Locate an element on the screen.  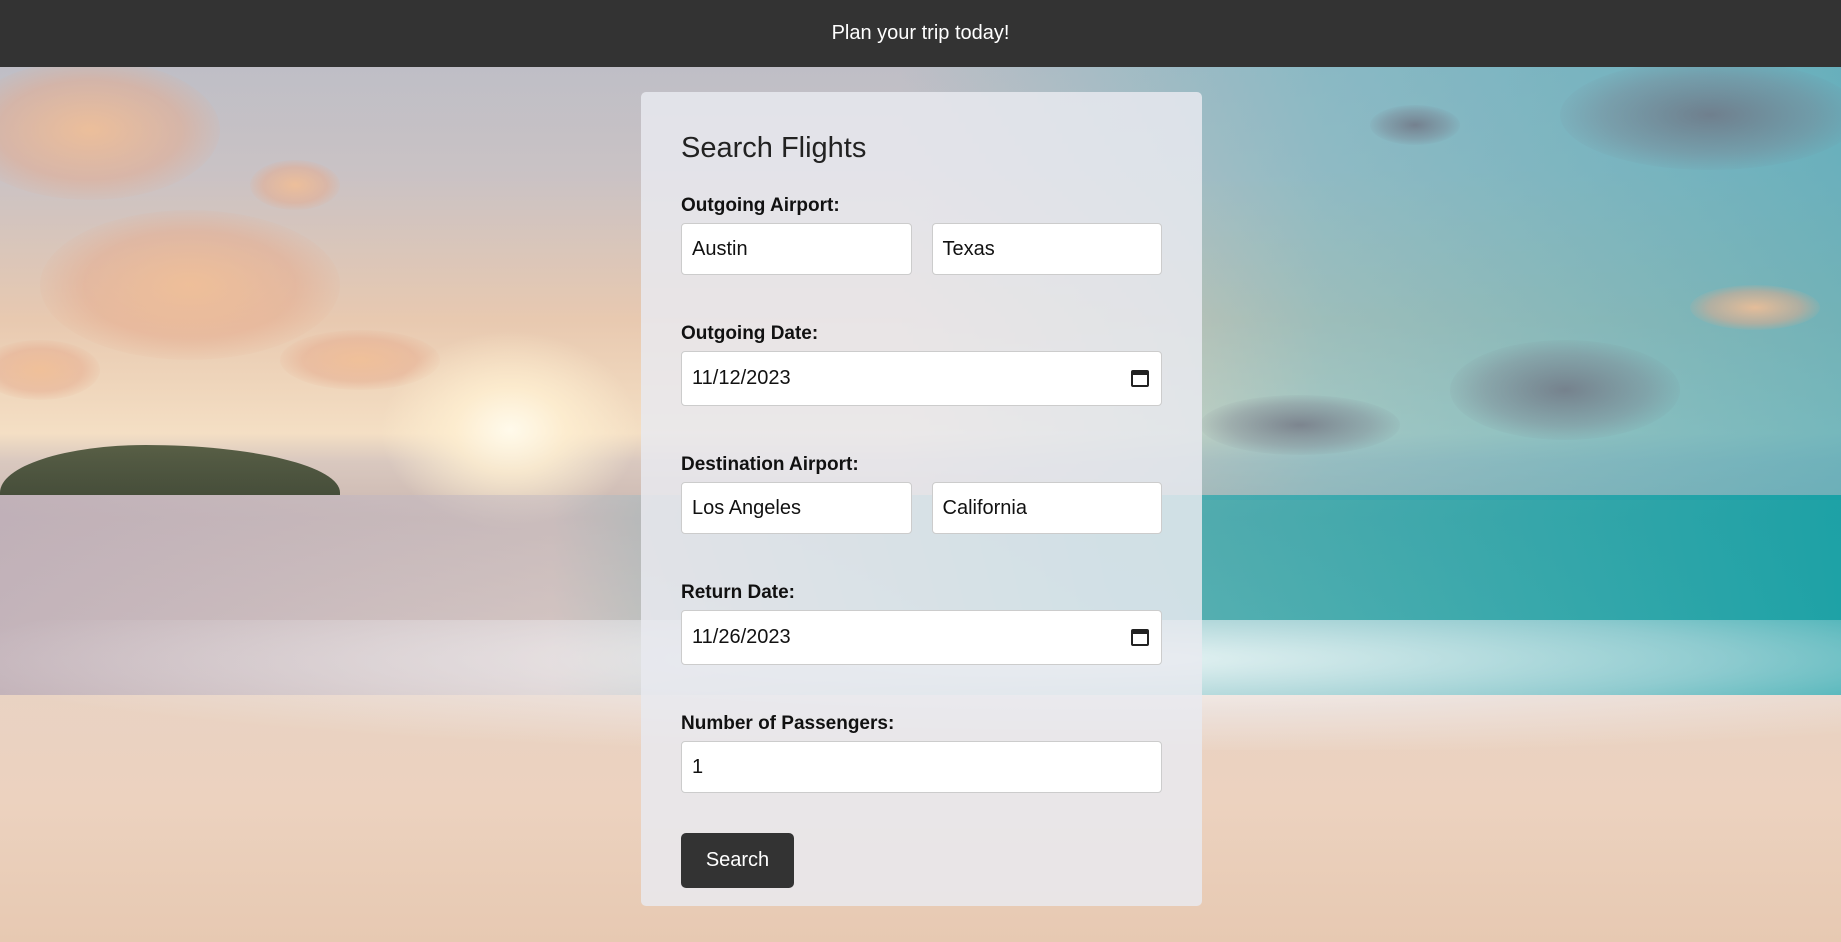
island is located at coordinates (170, 470).